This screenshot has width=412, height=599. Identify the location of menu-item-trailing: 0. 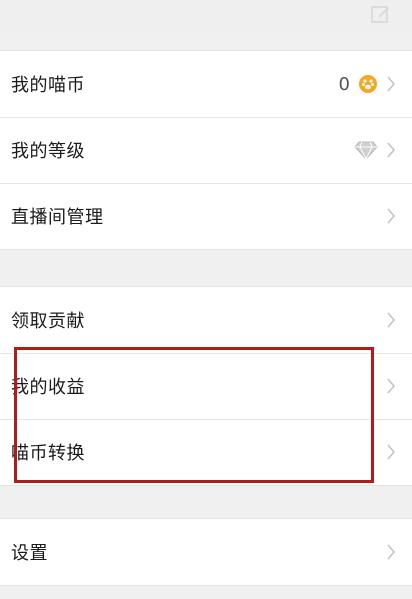
(367, 84).